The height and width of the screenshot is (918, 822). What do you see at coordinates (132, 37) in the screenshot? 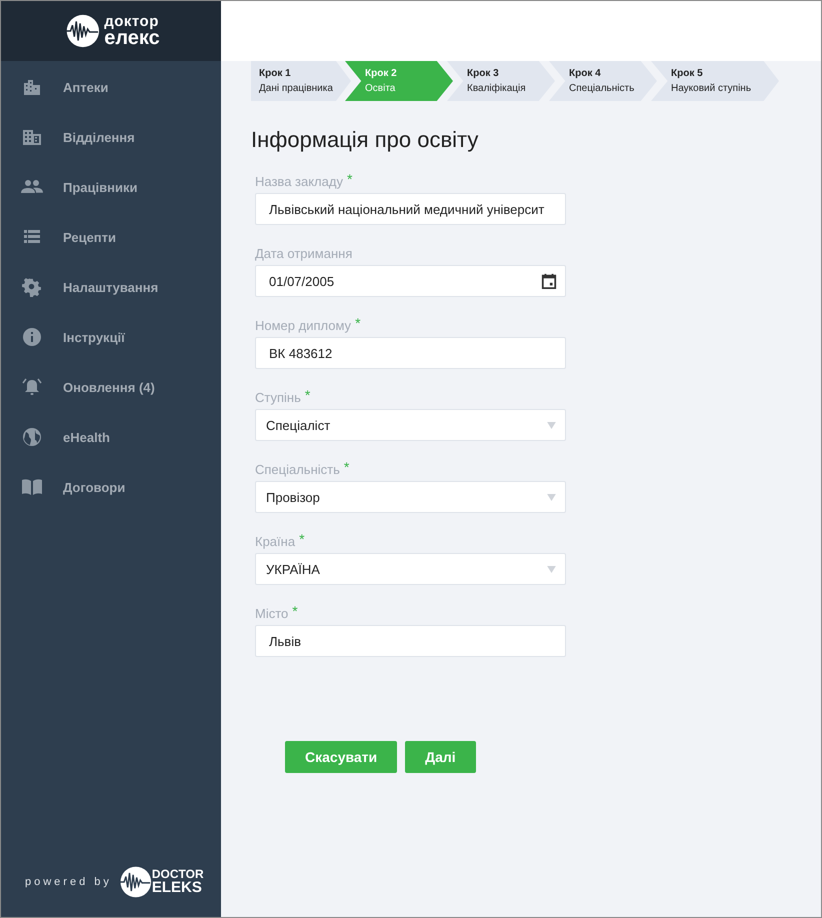
I see `logo-text: елекс` at bounding box center [132, 37].